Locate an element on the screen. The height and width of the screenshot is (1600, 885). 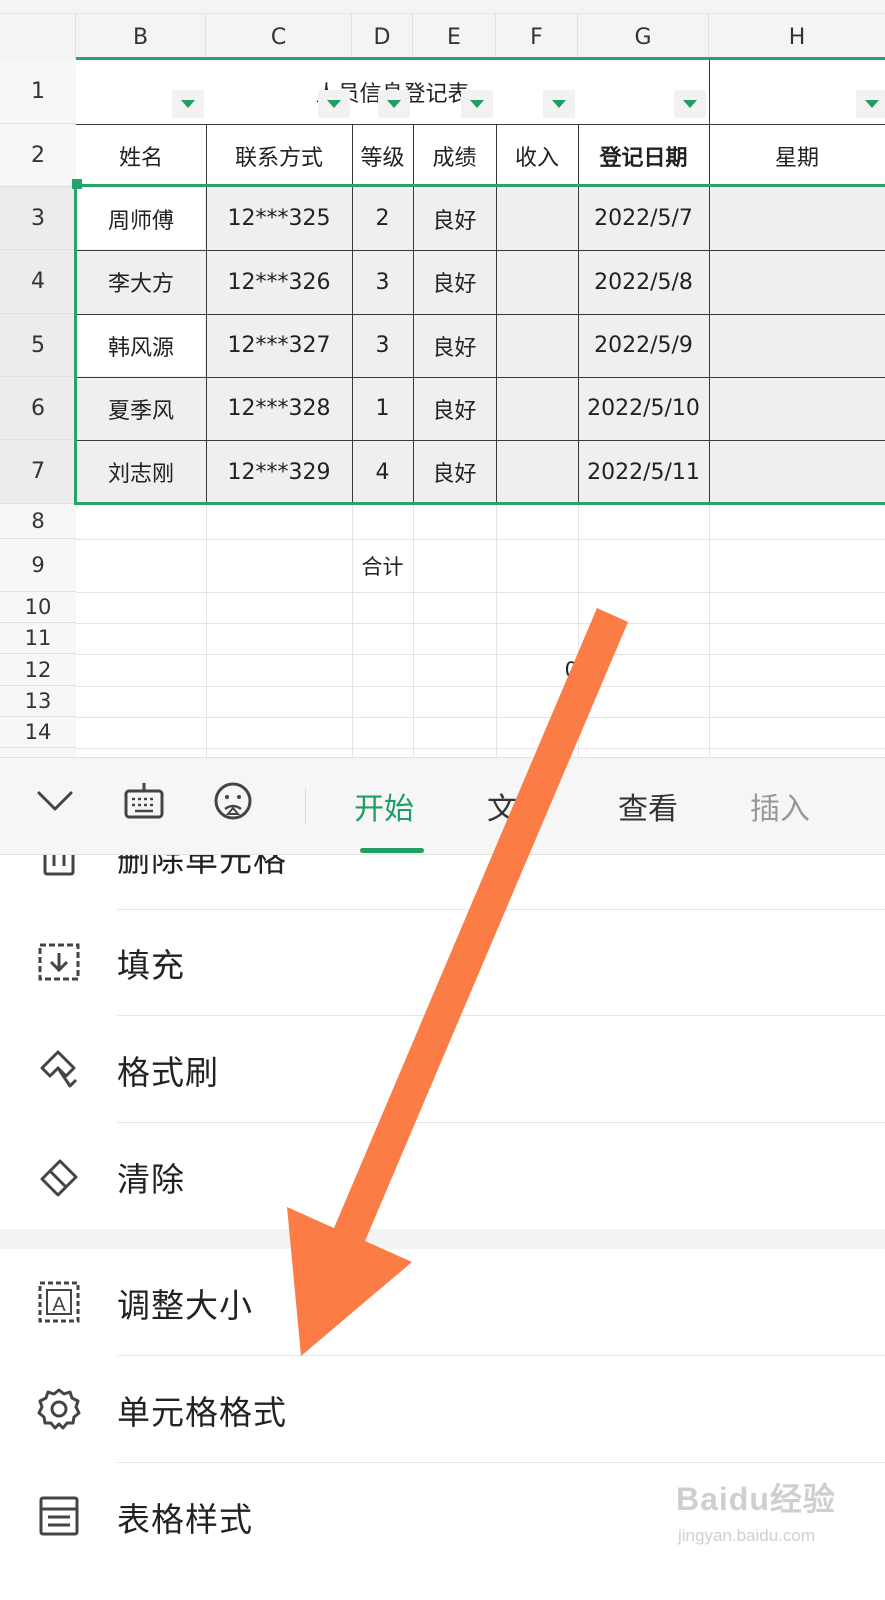
tab-start: 开始 is located at coordinates (384, 806).